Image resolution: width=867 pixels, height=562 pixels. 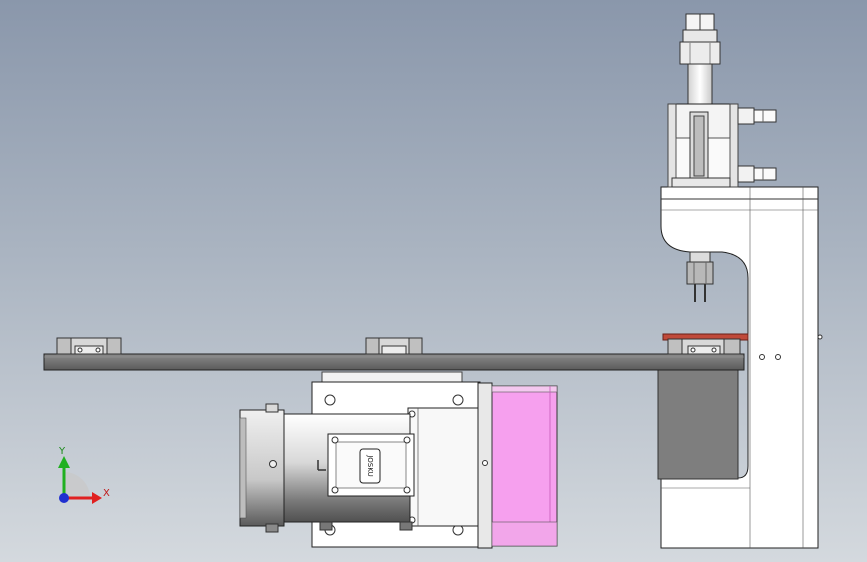 I want to click on motor-terminal-box: JOSKU, so click(x=371, y=465).